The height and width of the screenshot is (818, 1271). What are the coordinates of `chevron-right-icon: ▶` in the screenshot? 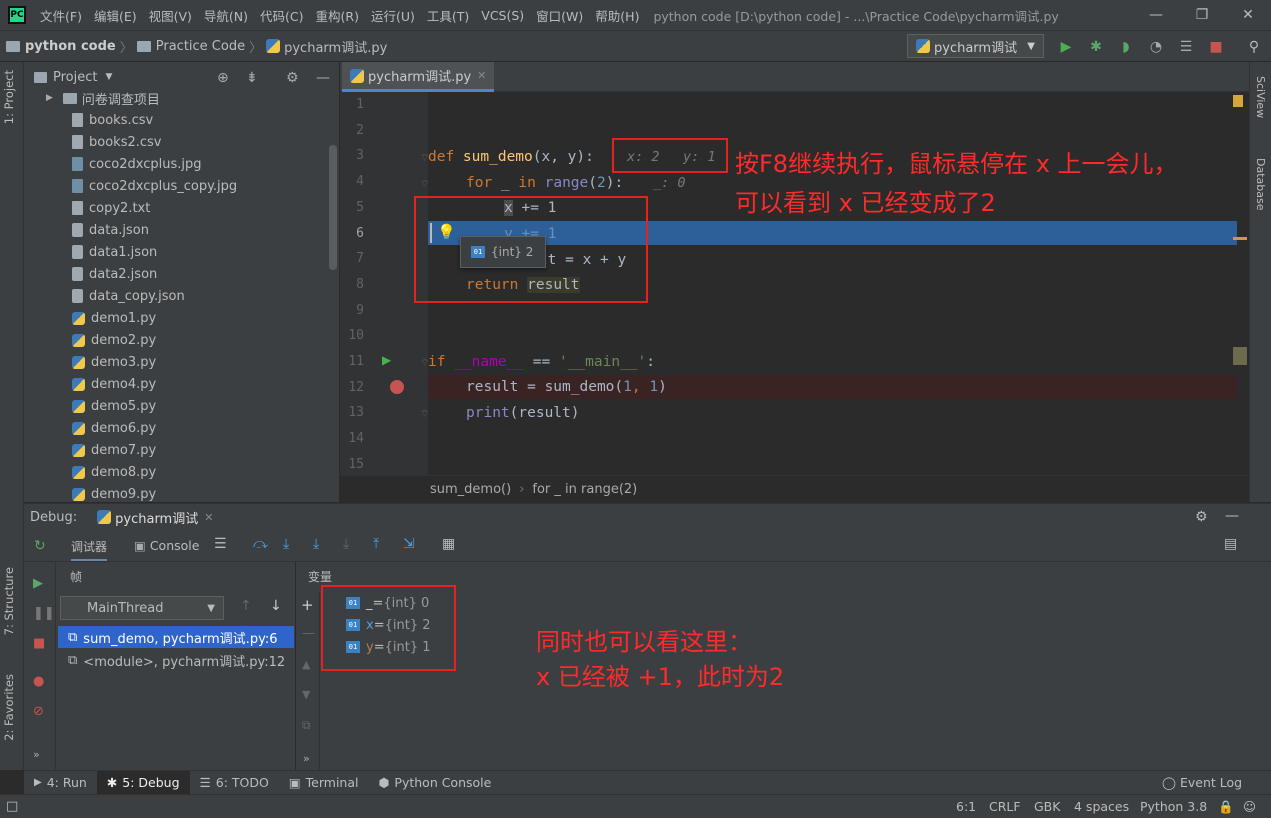 It's located at (49, 98).